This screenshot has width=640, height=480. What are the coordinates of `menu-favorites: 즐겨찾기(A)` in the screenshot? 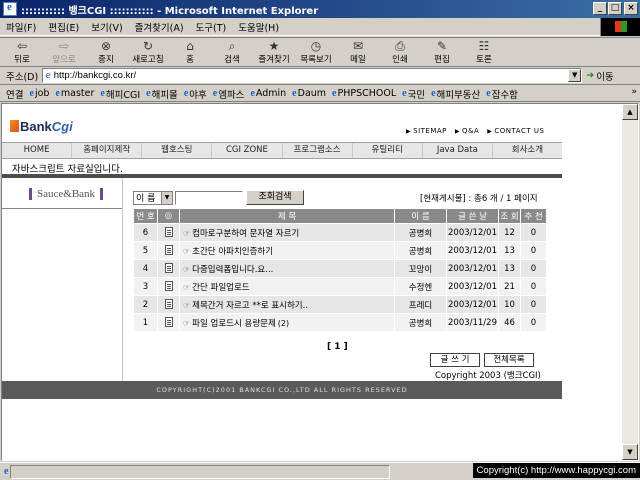 It's located at (159, 27).